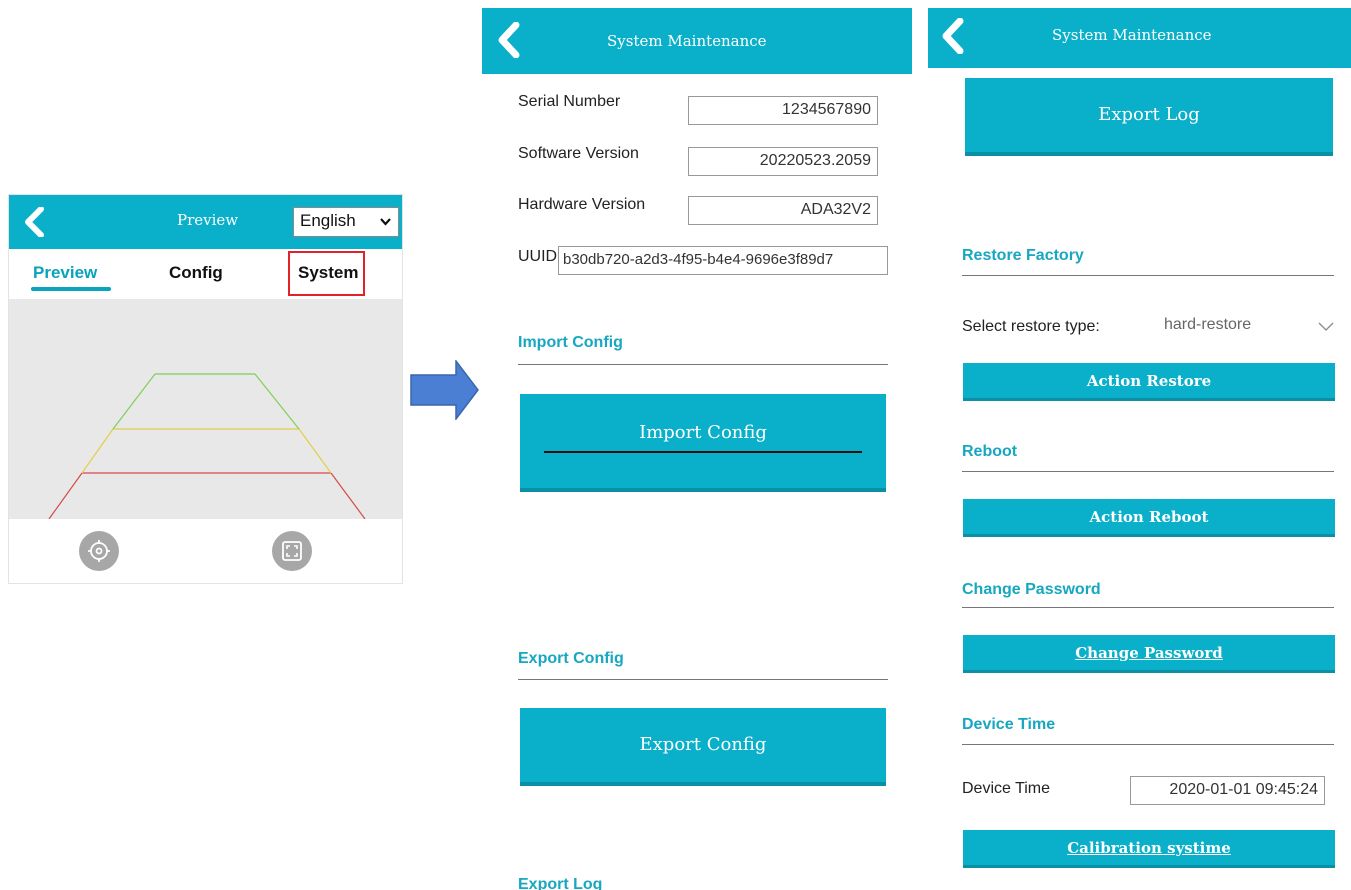  I want to click on language-select: English, so click(346, 222).